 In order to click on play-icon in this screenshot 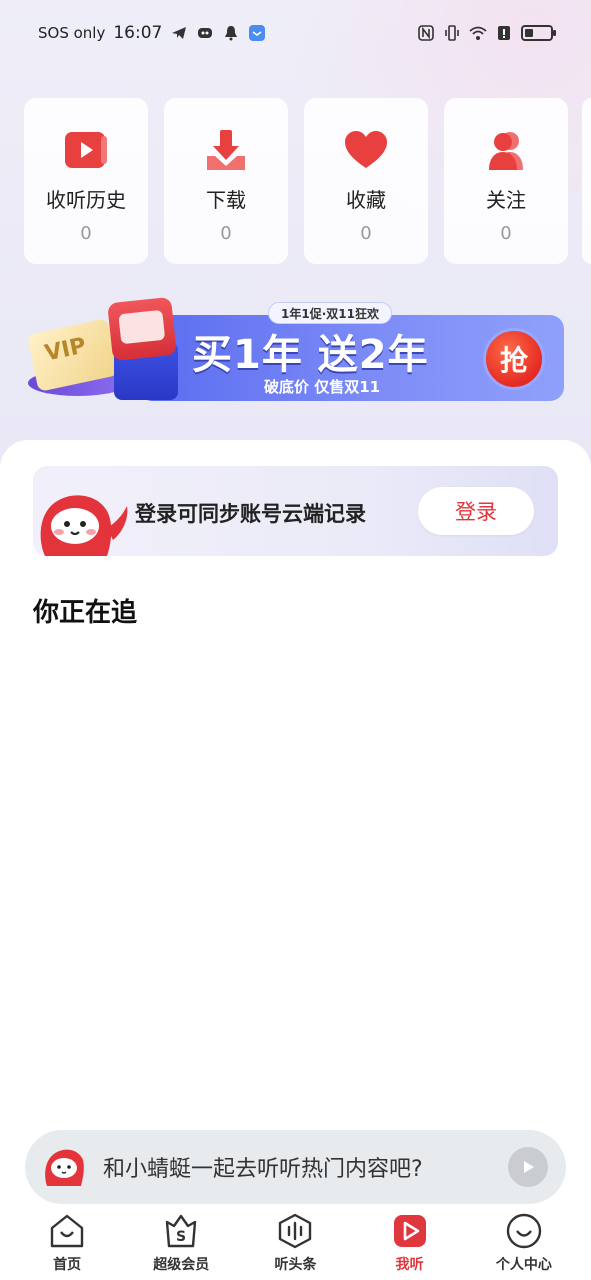, I will do `click(529, 1167)`.